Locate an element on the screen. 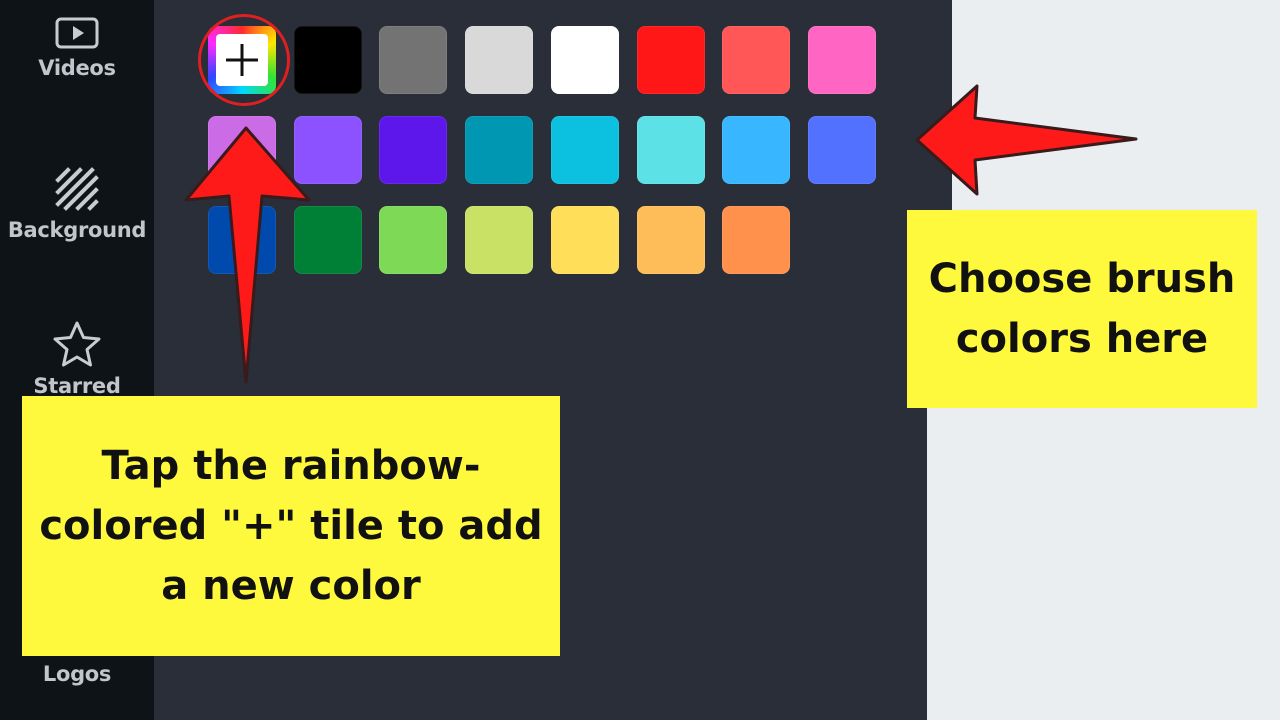 This screenshot has height=720, width=1280. color-panel-edge is located at coordinates (939, 105).